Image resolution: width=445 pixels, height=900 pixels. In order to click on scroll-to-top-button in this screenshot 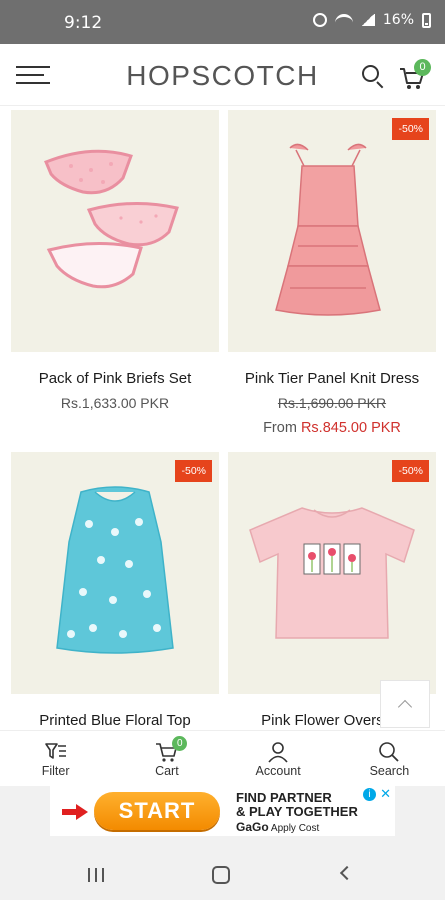, I will do `click(405, 704)`.